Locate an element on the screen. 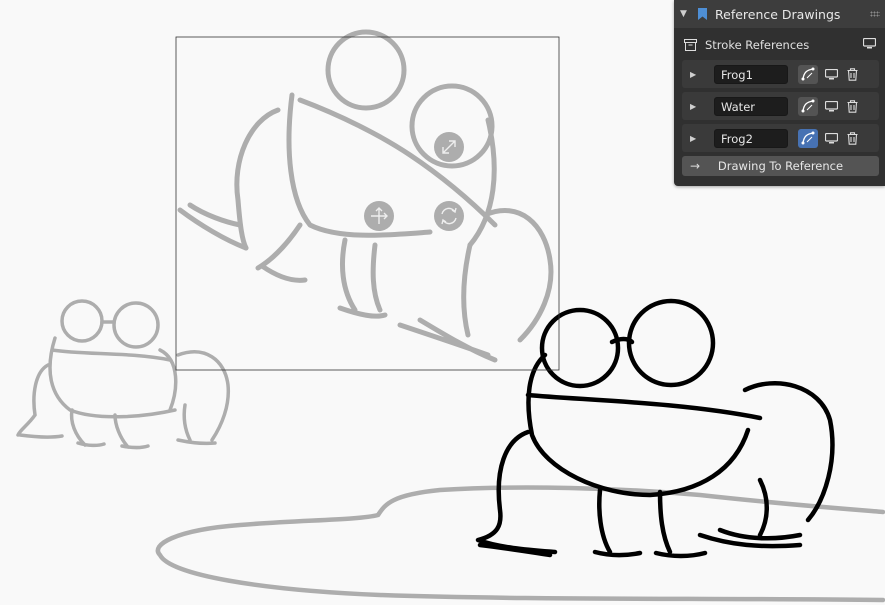  stroke-references-header: Stroke References is located at coordinates (779, 45).